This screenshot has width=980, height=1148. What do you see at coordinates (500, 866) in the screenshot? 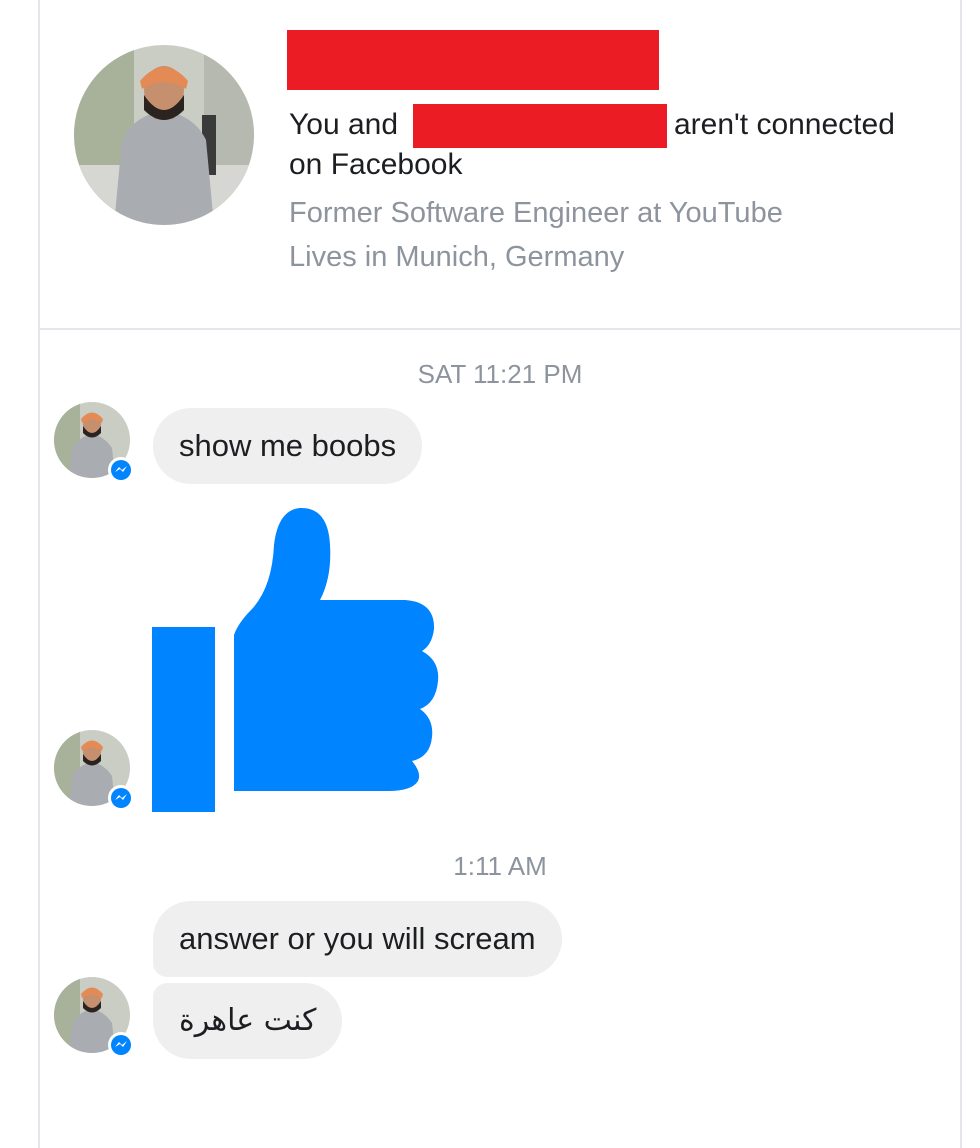
I see `timestamp: 1:11 AM` at bounding box center [500, 866].